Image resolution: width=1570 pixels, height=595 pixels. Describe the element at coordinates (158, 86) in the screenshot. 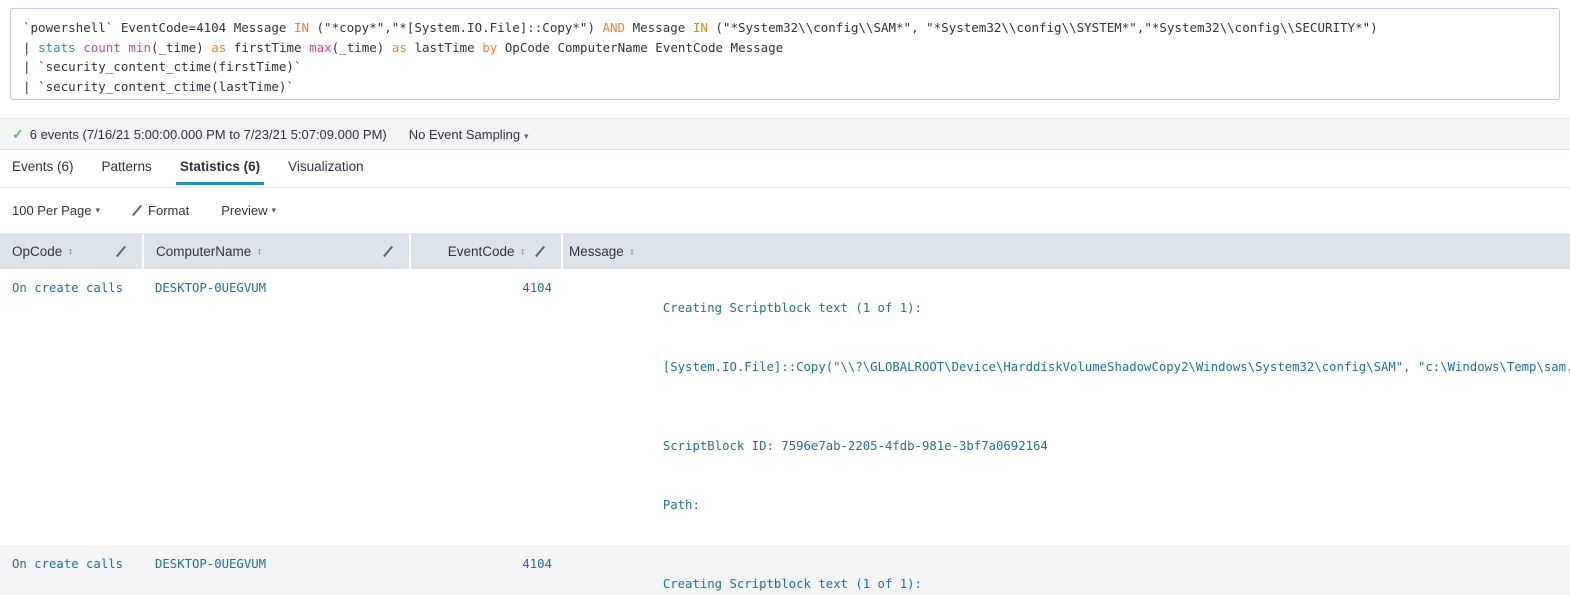

I see `spl-token: | `security_content_ctime(lastTime)`` at that location.